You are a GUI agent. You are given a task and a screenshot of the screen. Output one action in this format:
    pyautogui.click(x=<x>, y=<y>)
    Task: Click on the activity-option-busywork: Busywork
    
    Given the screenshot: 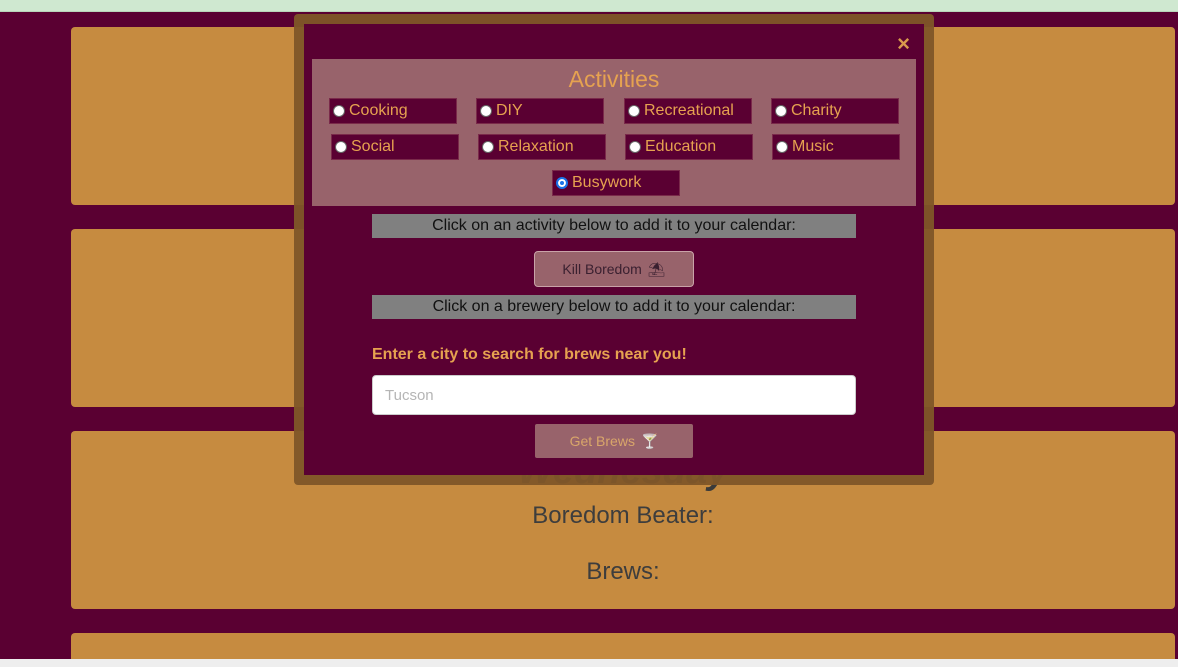 What is the action you would take?
    pyautogui.click(x=616, y=183)
    